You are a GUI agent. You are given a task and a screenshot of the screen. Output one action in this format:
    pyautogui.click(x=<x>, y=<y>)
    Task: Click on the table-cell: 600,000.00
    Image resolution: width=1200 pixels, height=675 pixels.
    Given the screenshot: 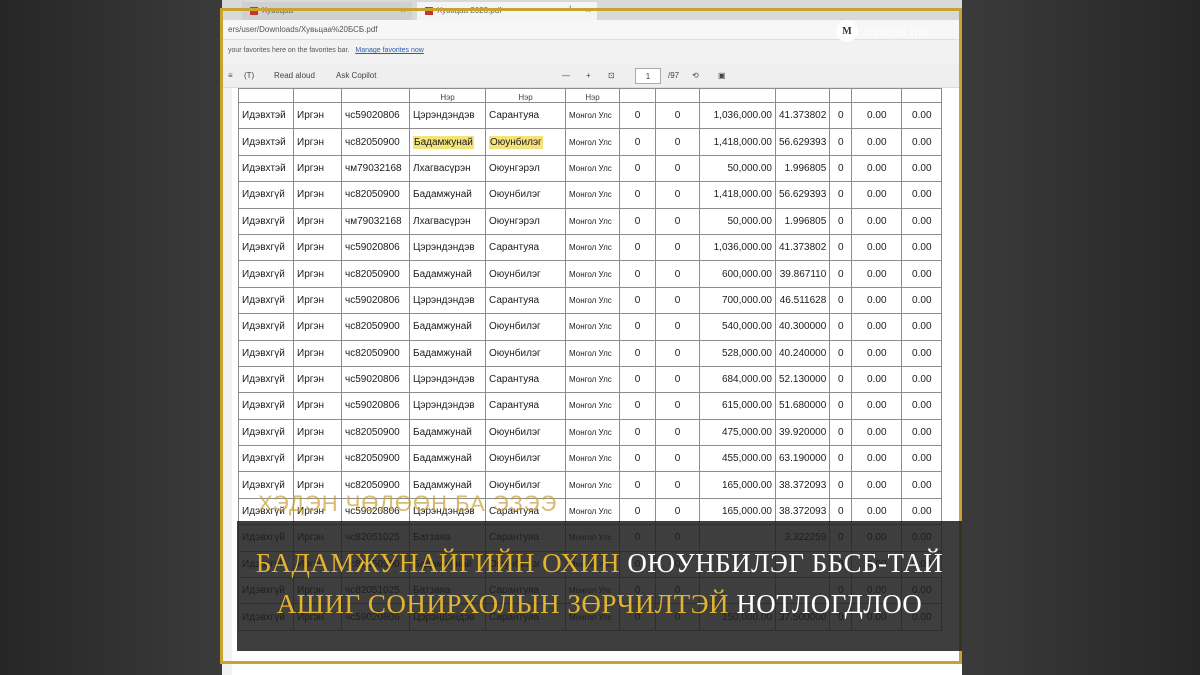 What is the action you would take?
    pyautogui.click(x=737, y=274)
    